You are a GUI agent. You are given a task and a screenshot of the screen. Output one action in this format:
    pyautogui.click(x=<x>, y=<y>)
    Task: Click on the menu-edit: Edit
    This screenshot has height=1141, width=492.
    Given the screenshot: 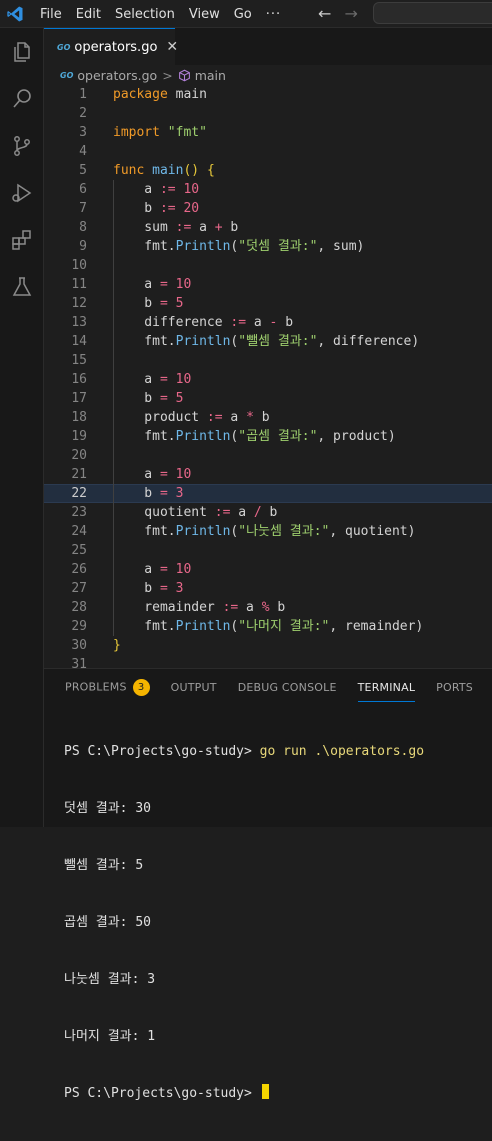 What is the action you would take?
    pyautogui.click(x=88, y=14)
    